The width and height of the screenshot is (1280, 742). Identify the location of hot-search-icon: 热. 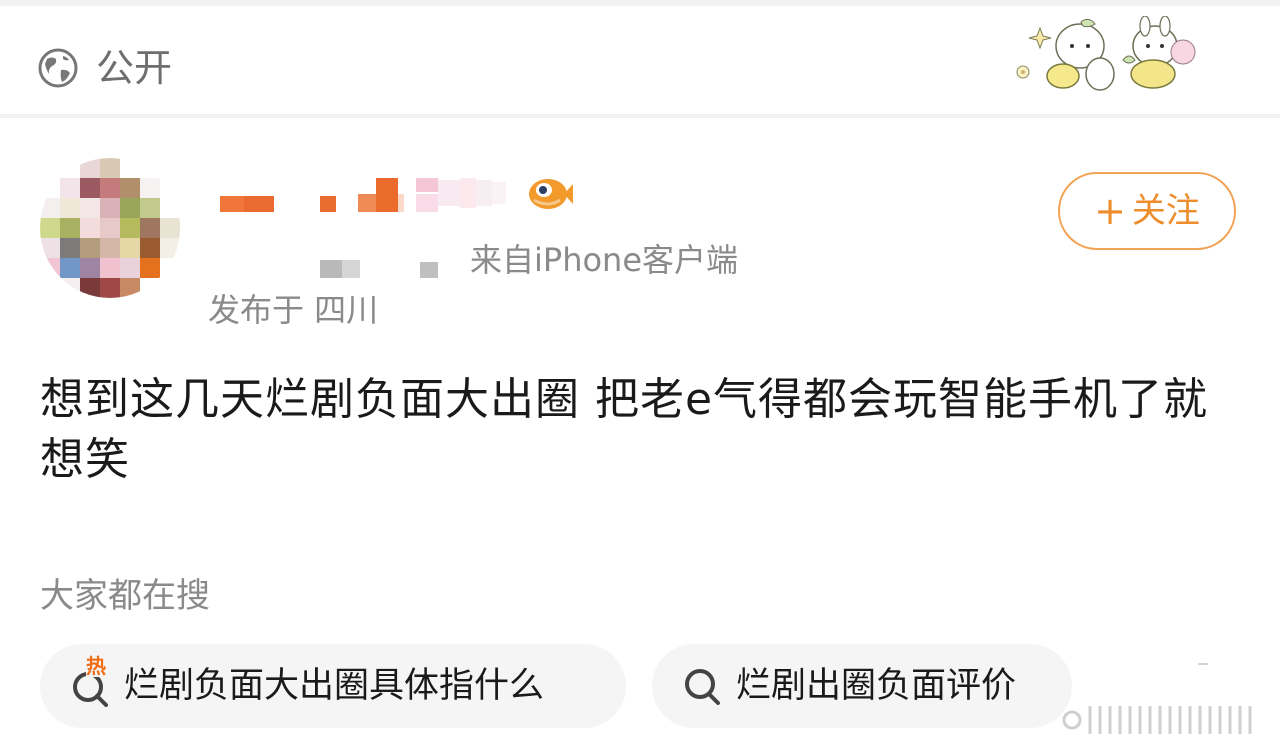
(91, 682).